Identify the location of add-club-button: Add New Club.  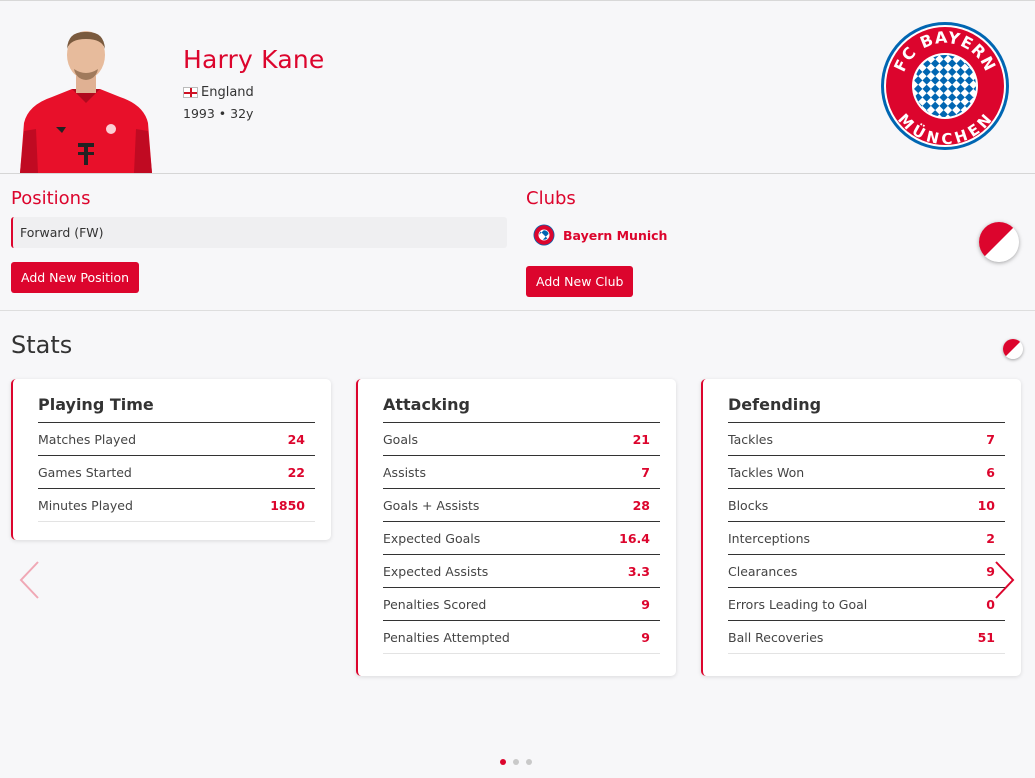
(580, 281).